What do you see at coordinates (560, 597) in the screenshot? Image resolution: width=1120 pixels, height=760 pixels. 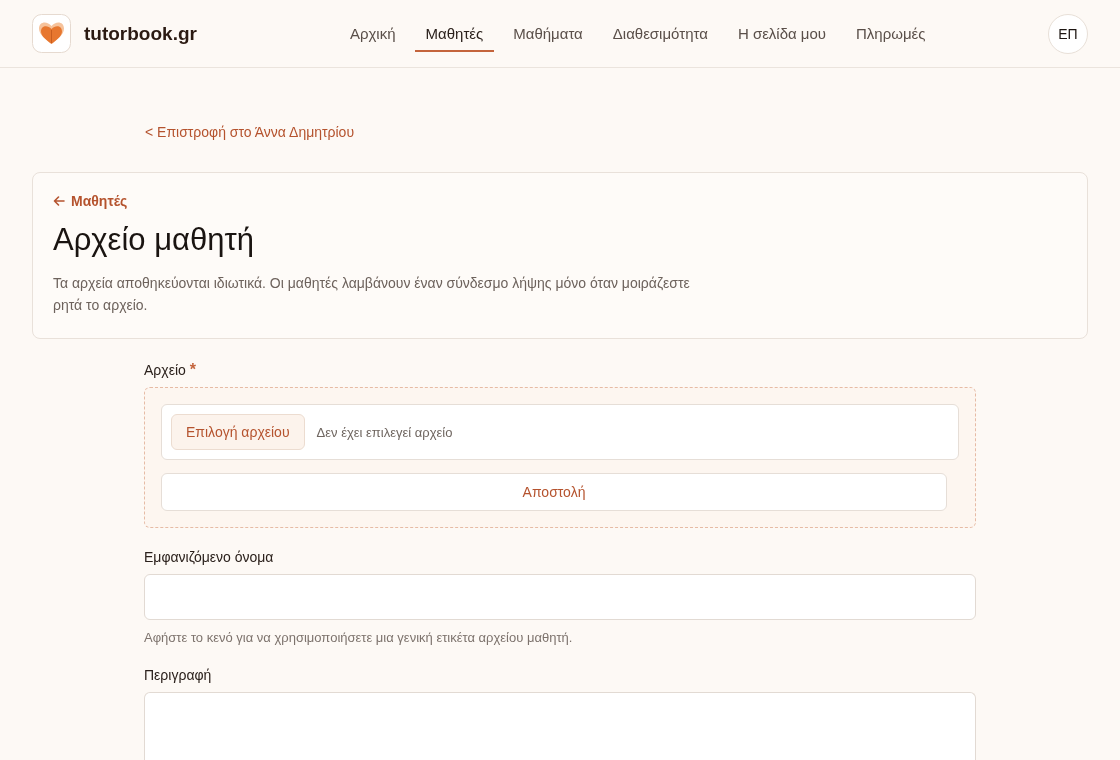 I see `text-input` at bounding box center [560, 597].